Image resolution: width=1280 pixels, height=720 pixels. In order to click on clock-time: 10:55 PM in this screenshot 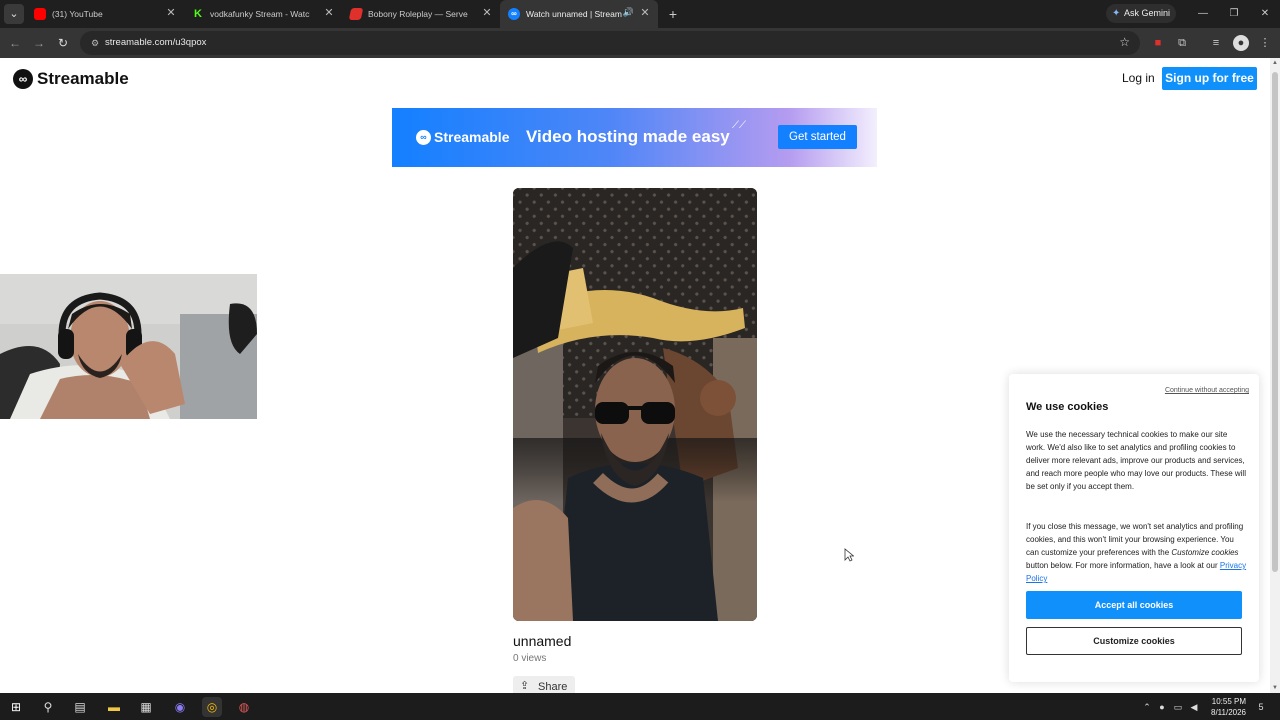, I will do `click(1228, 701)`.